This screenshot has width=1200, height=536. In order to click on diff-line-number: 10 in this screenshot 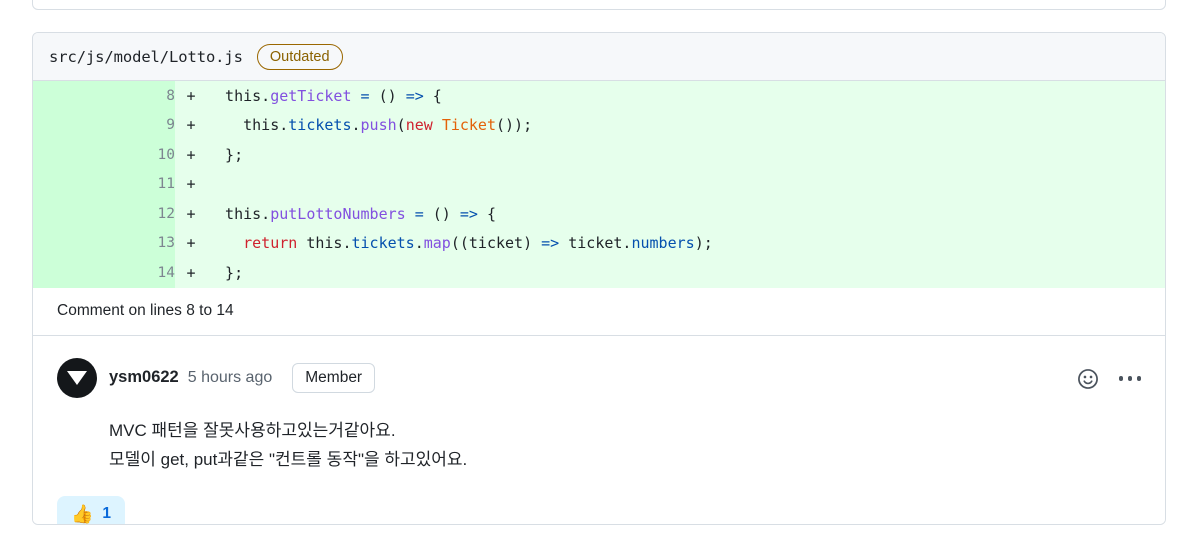, I will do `click(104, 155)`.